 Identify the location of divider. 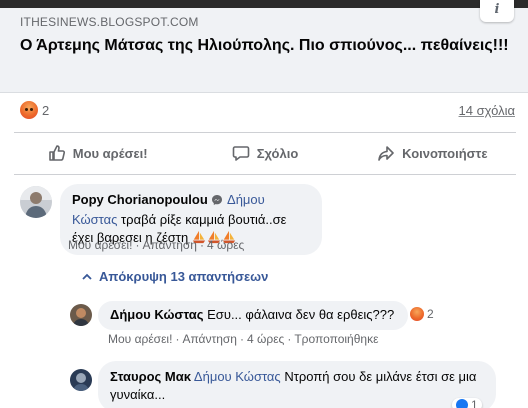
(265, 174).